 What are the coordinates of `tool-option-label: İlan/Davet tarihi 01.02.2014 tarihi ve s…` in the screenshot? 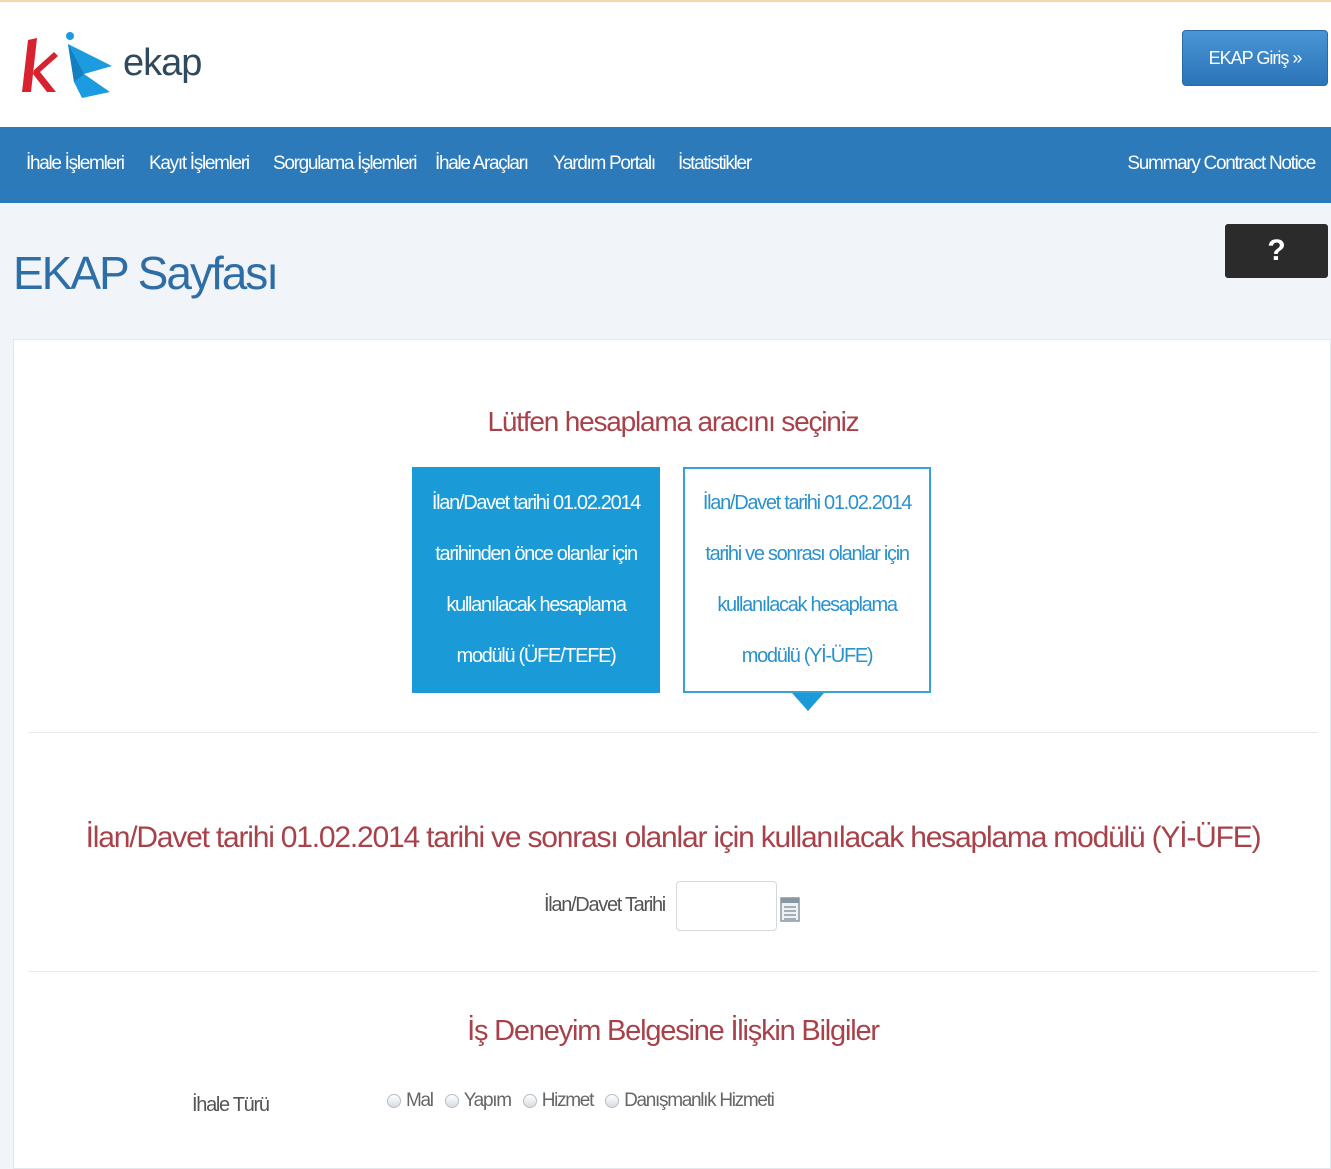 It's located at (807, 579).